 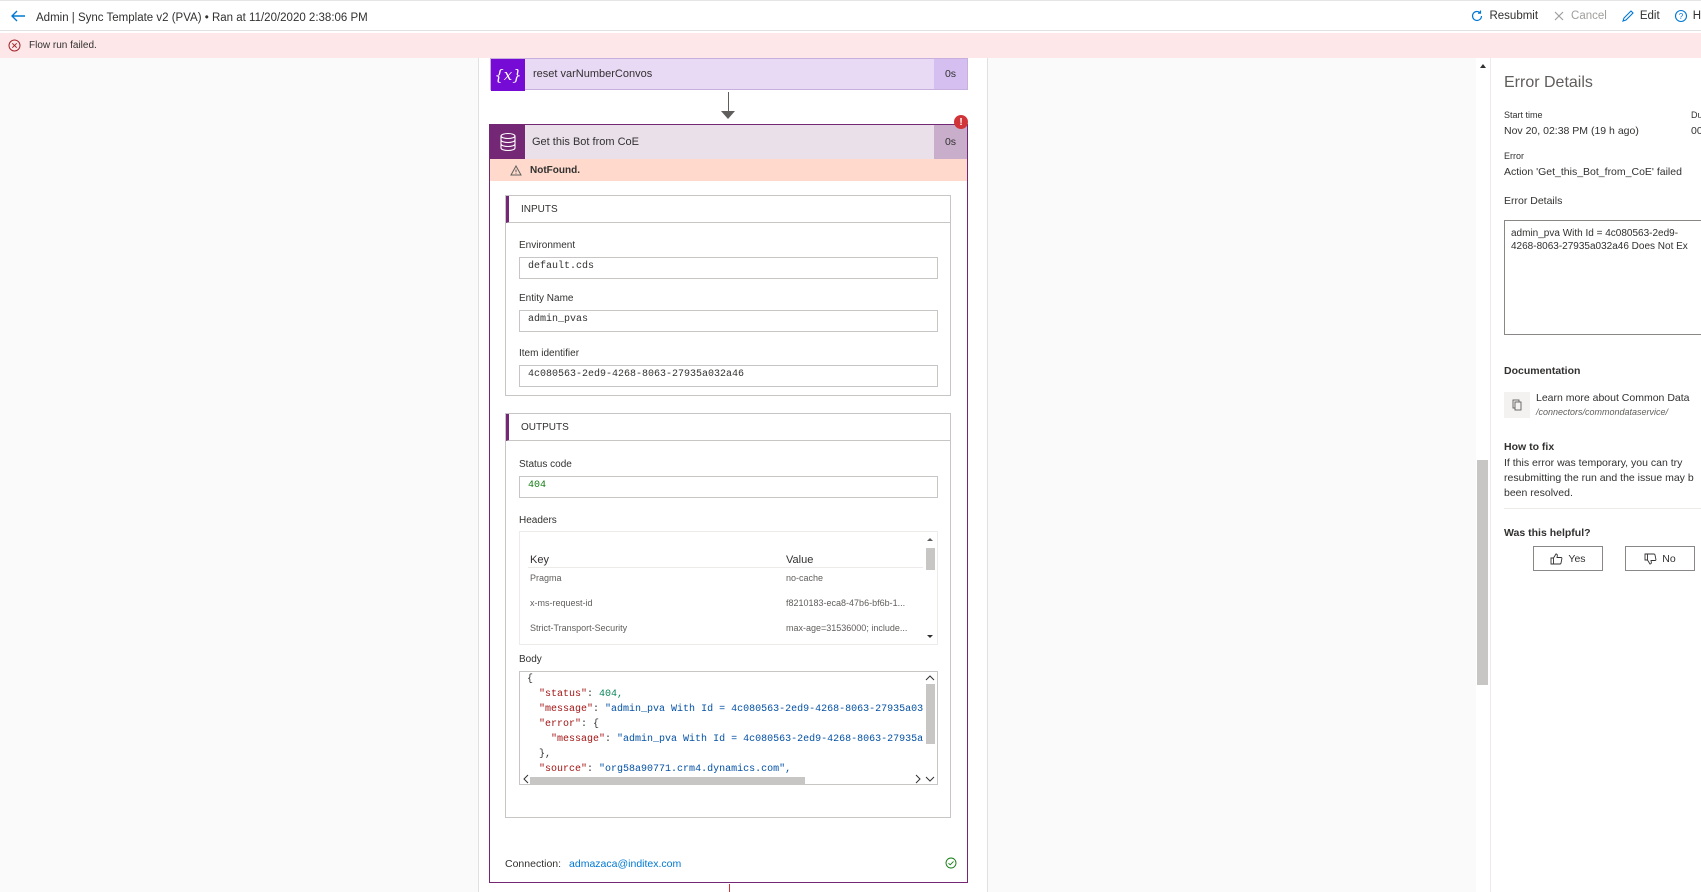 What do you see at coordinates (1602, 412) in the screenshot?
I see `documentation-path: /connectors/commondataservice/` at bounding box center [1602, 412].